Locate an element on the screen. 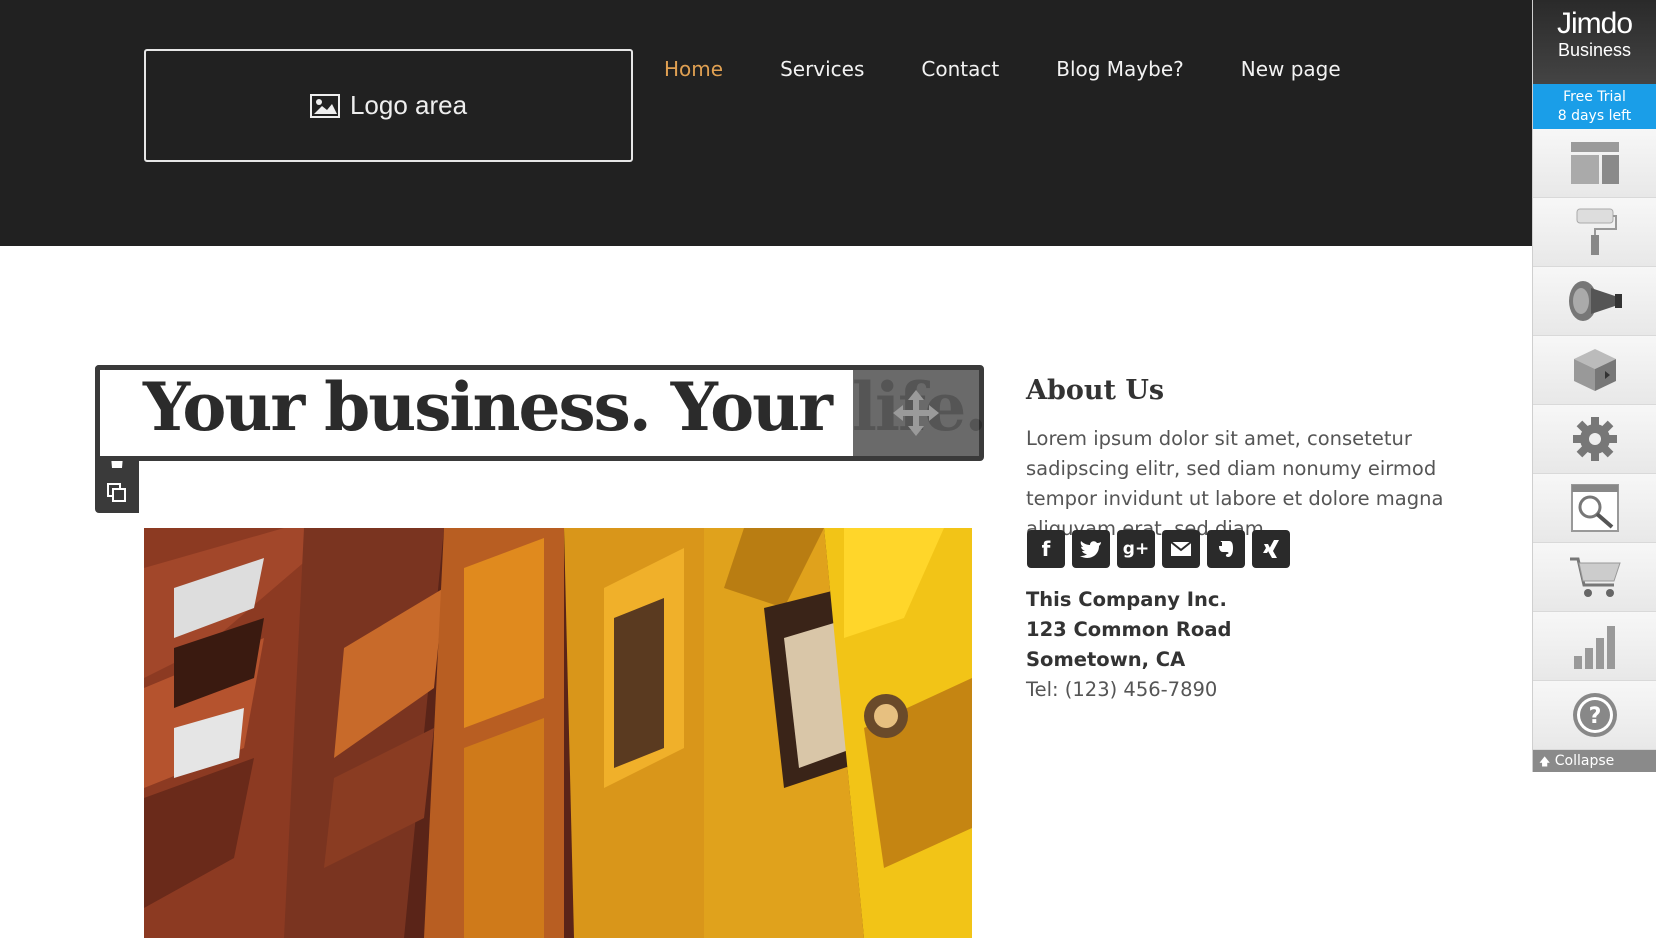  brand-name: Jimdo is located at coordinates (1594, 23).